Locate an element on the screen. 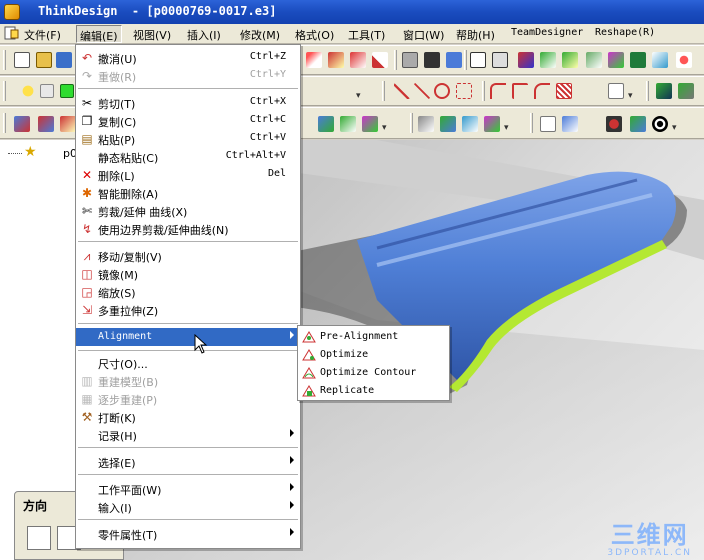  mesh-icon is located at coordinates (638, 124).